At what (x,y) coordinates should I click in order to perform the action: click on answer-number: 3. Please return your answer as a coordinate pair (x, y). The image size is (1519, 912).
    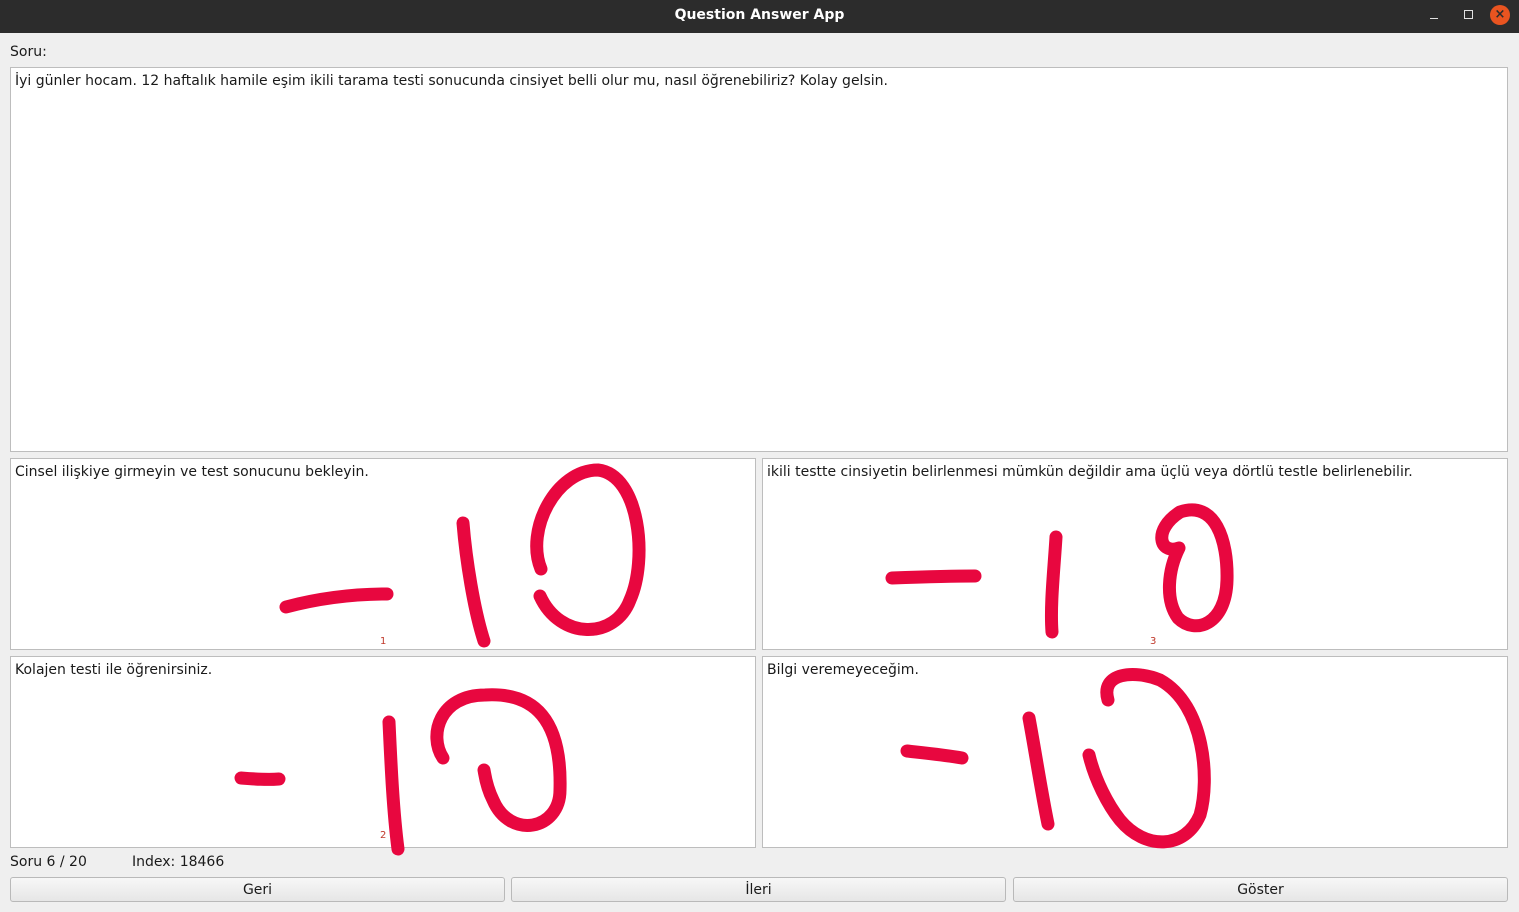
    Looking at the image, I should click on (1153, 641).